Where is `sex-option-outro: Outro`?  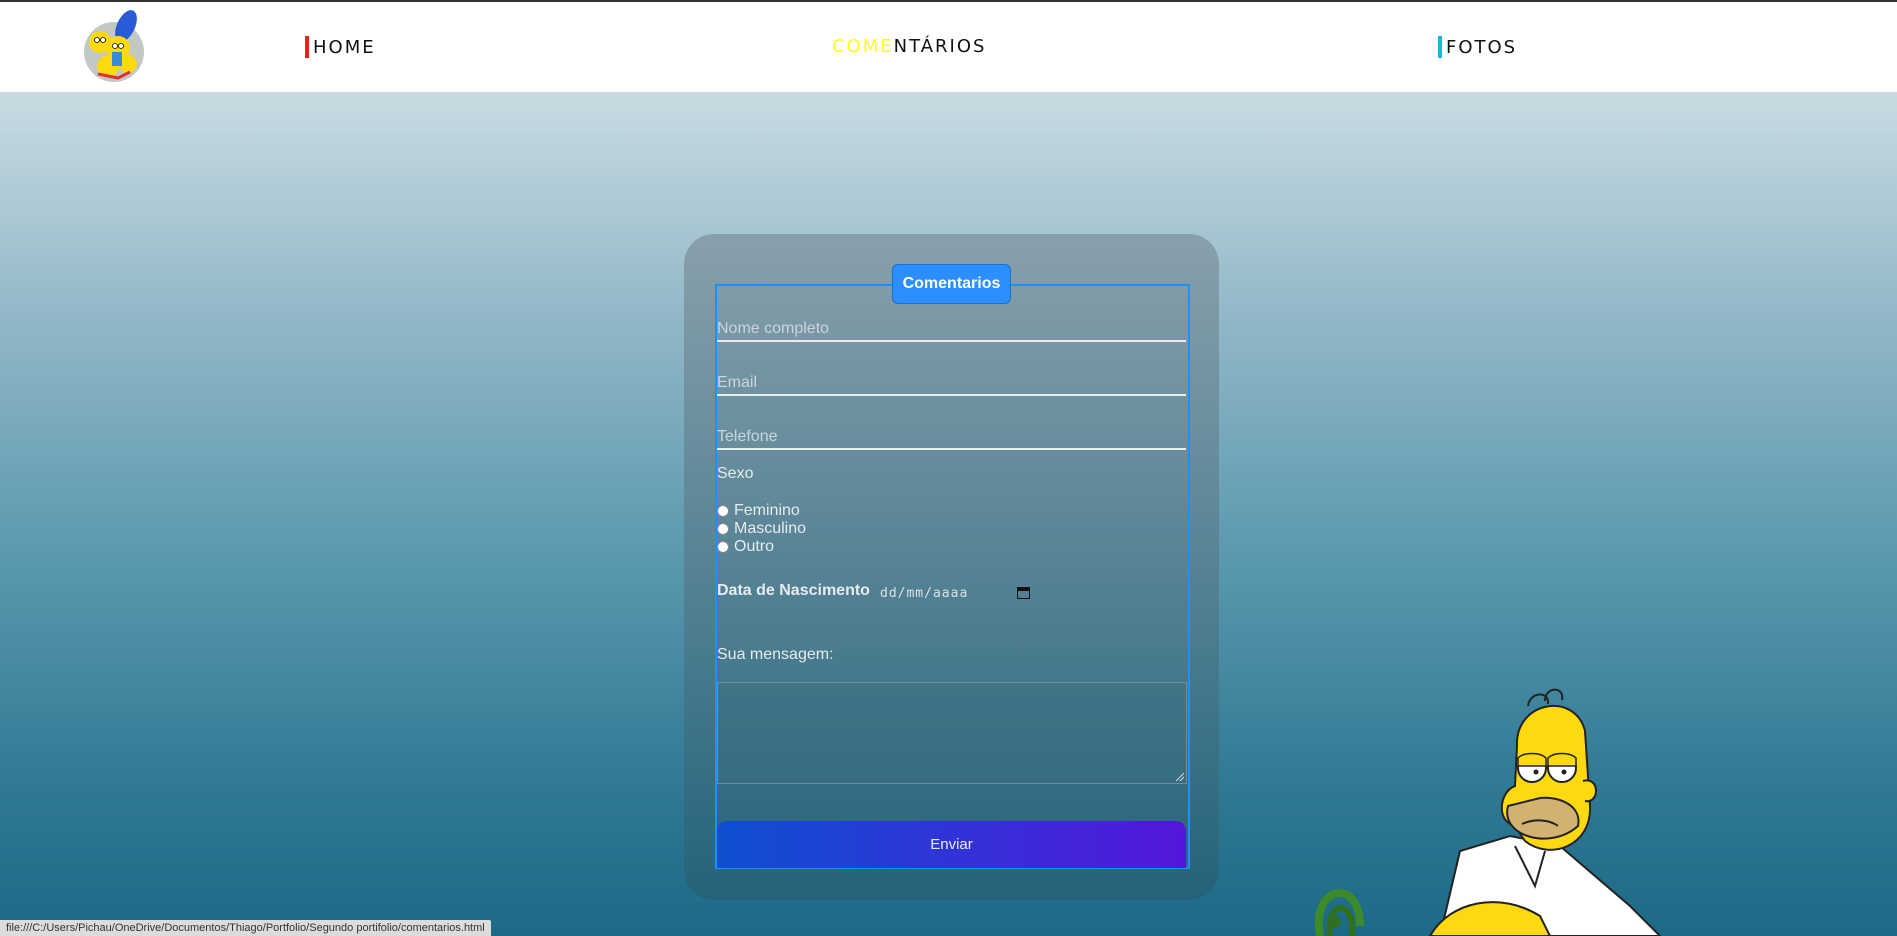
sex-option-outro: Outro is located at coordinates (745, 547).